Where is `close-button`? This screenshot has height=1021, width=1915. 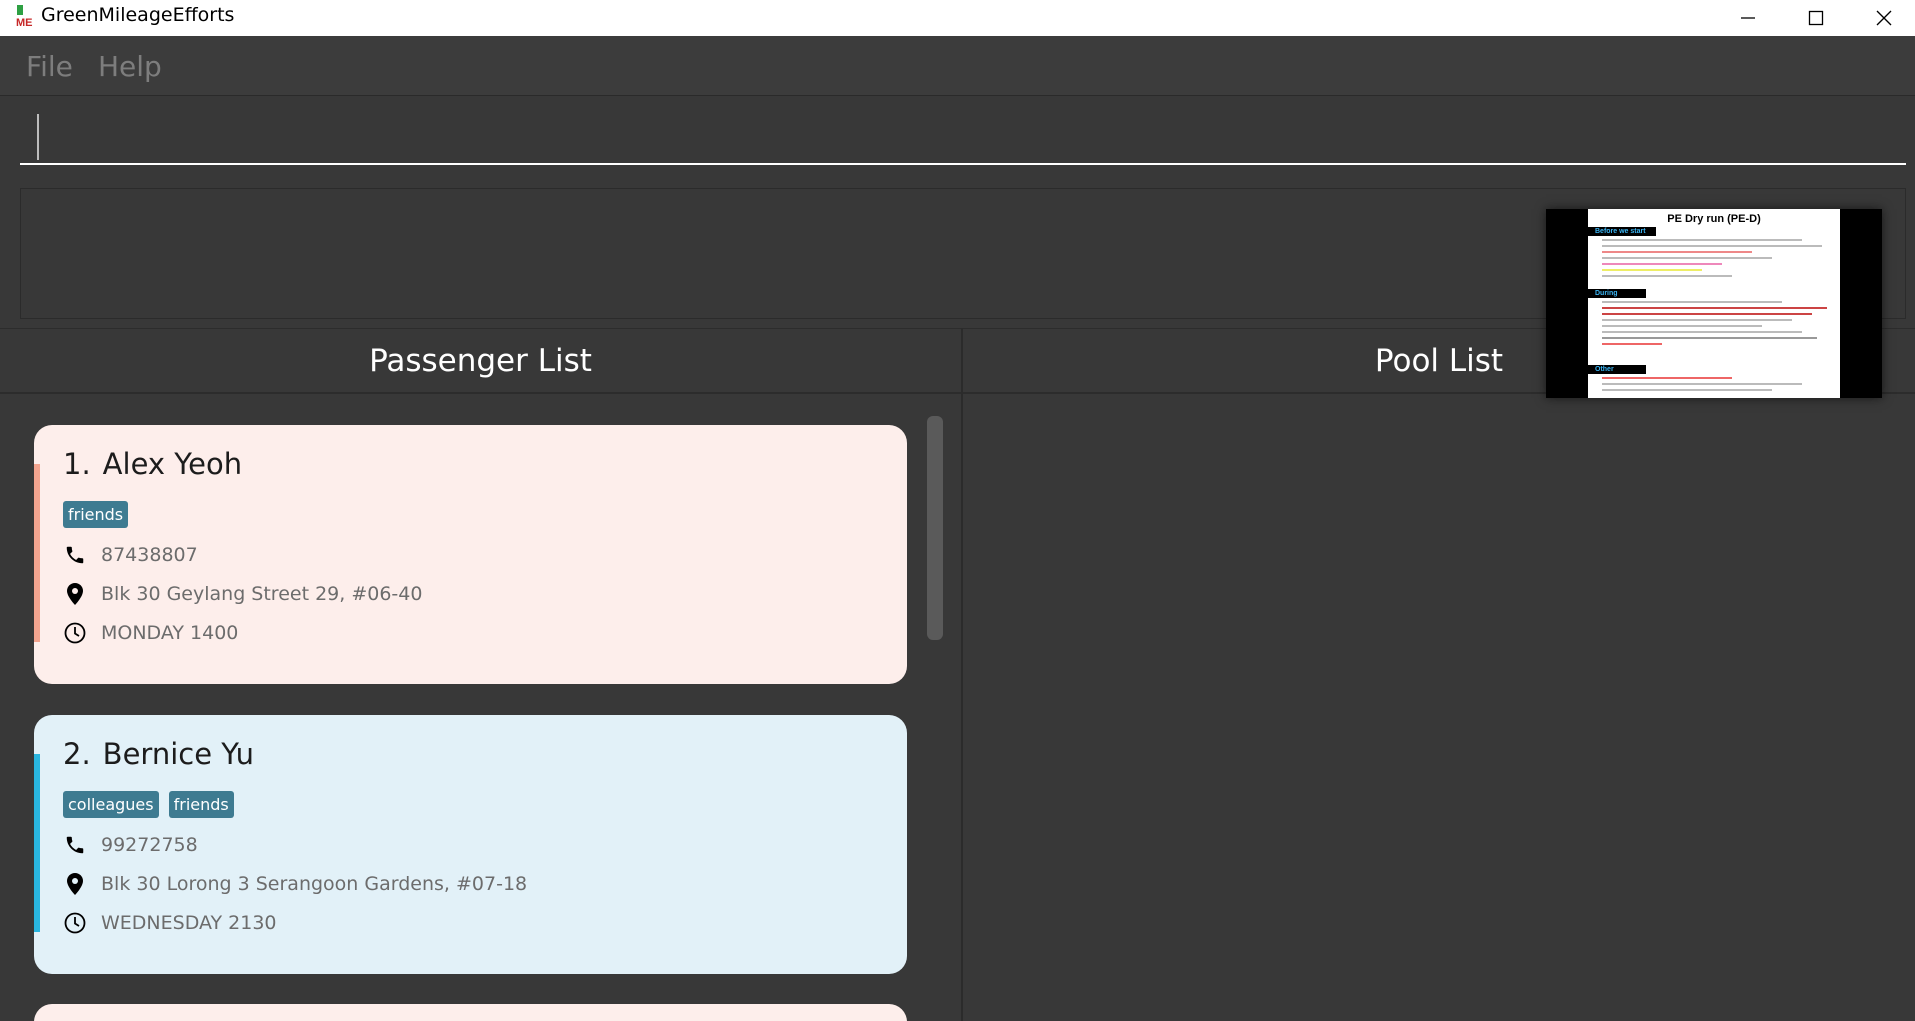 close-button is located at coordinates (1882, 18).